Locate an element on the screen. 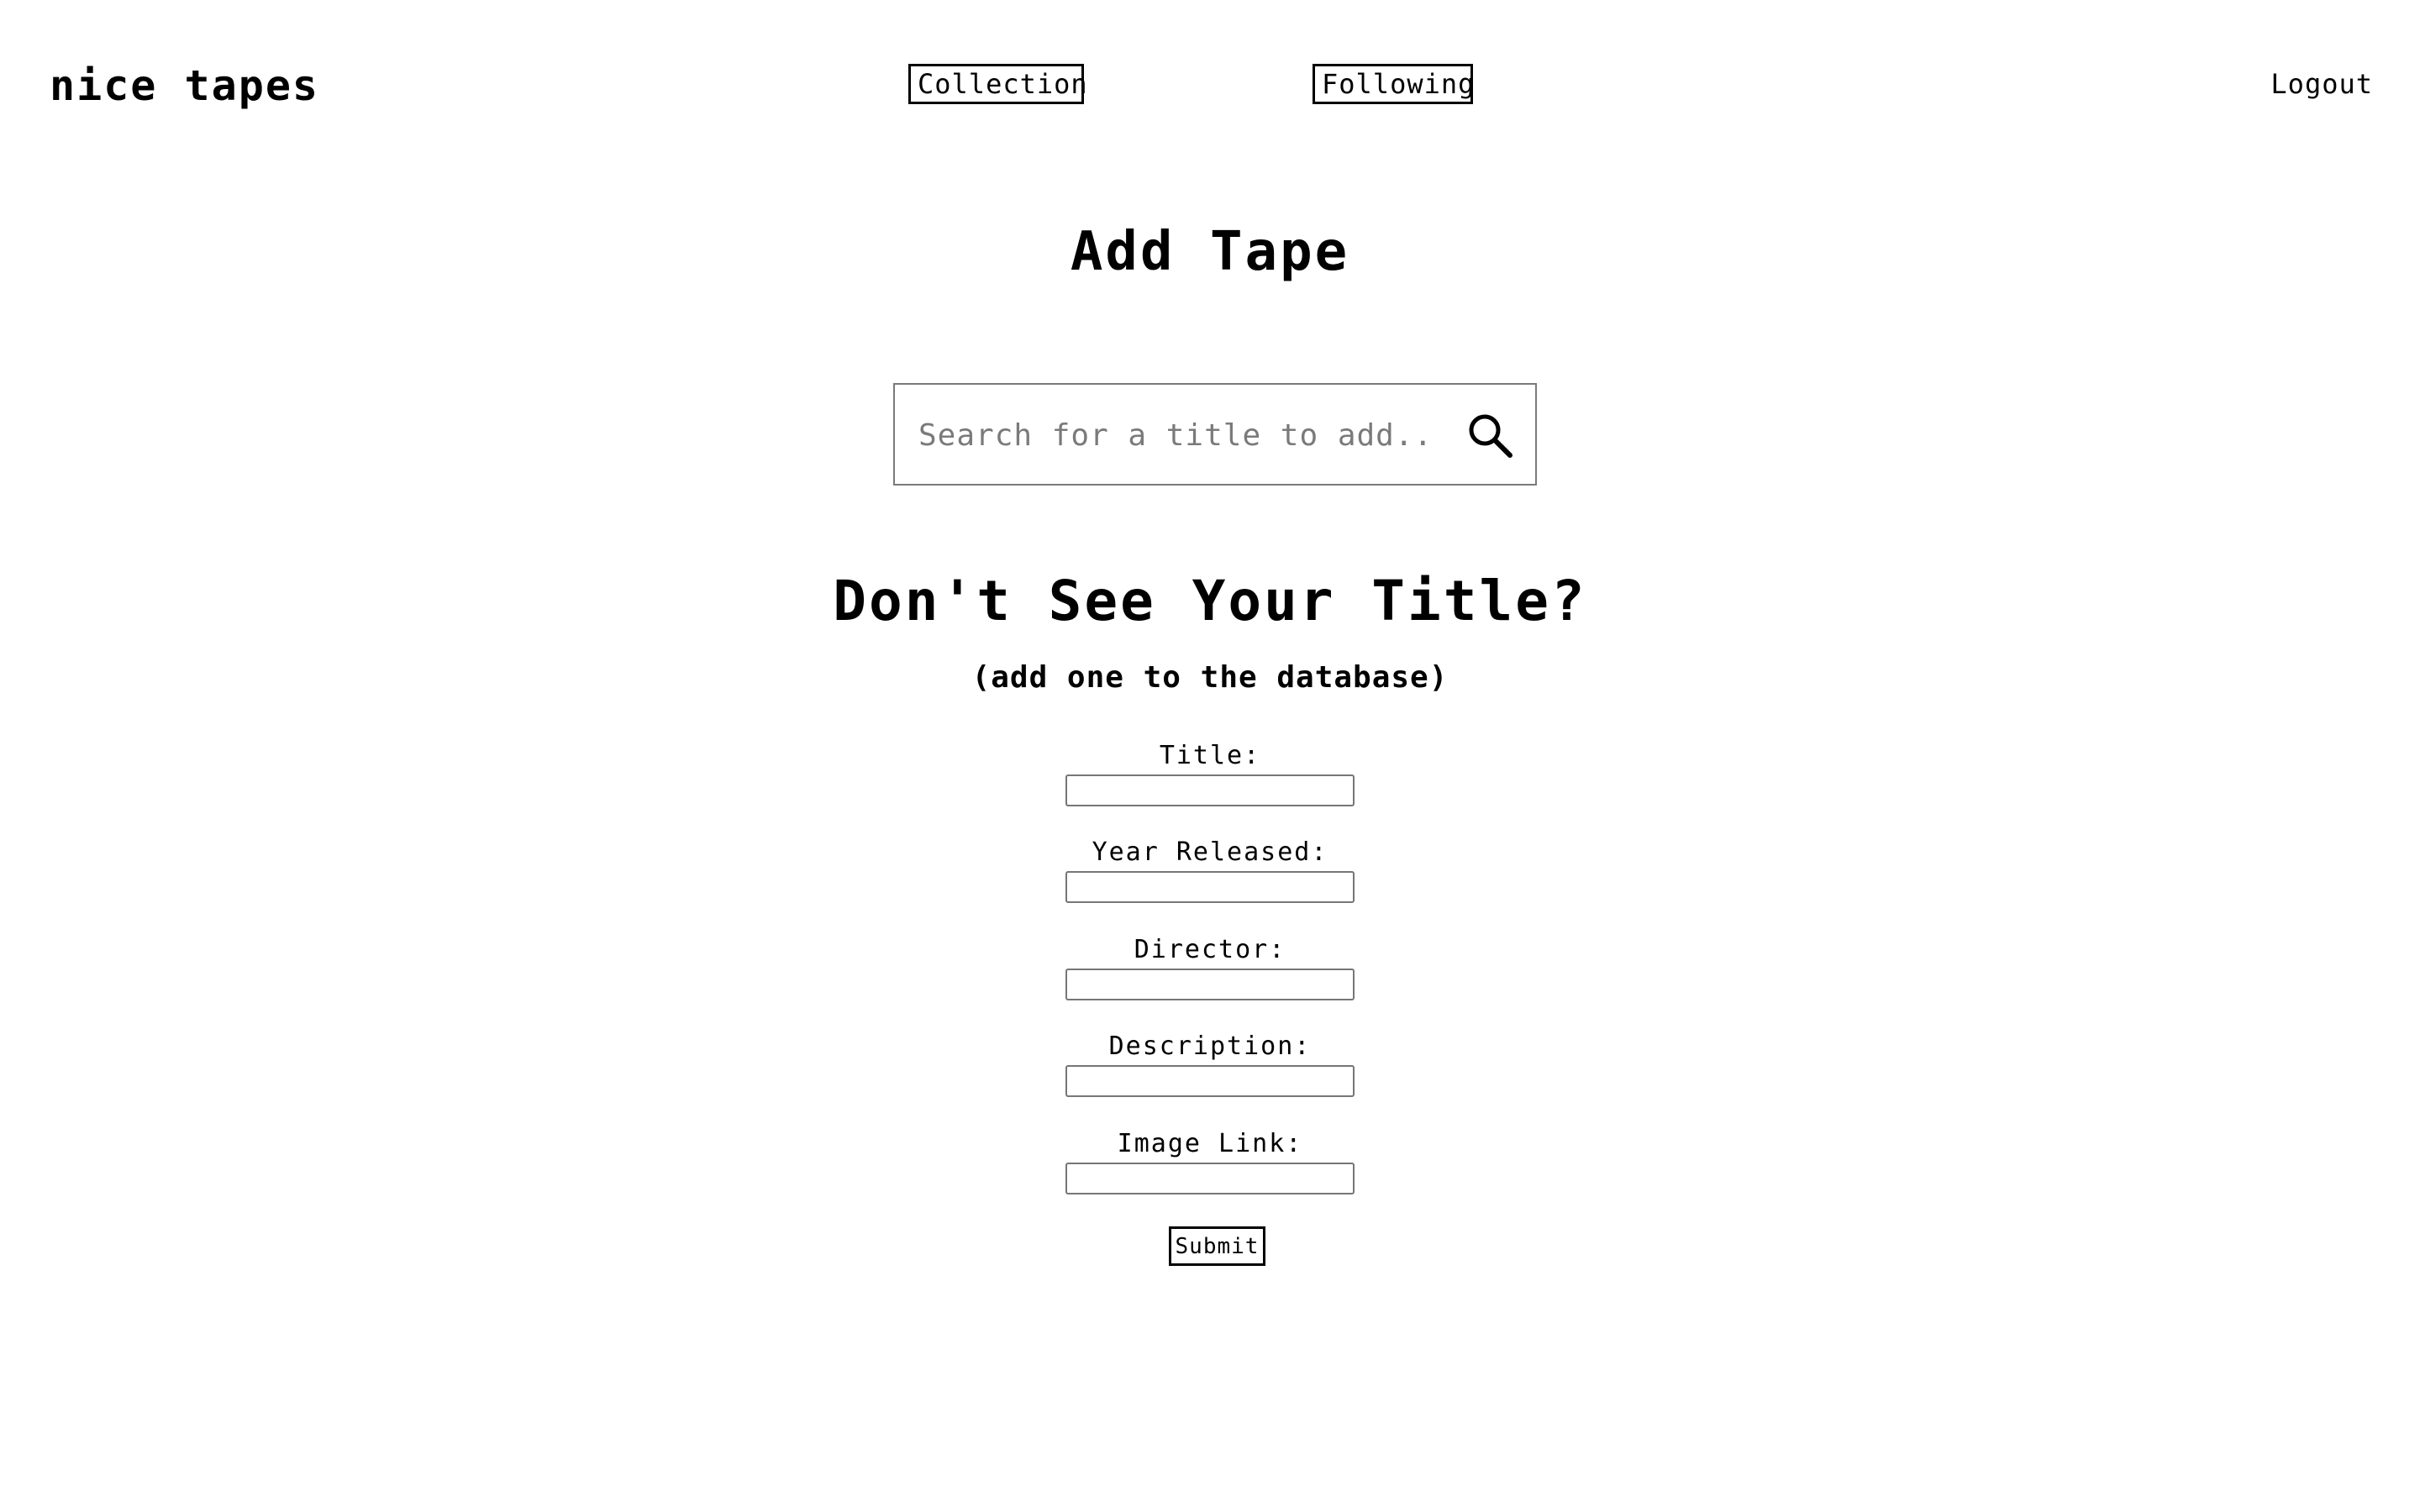 This screenshot has height=1512, width=2420. description-input is located at coordinates (1210, 1081).